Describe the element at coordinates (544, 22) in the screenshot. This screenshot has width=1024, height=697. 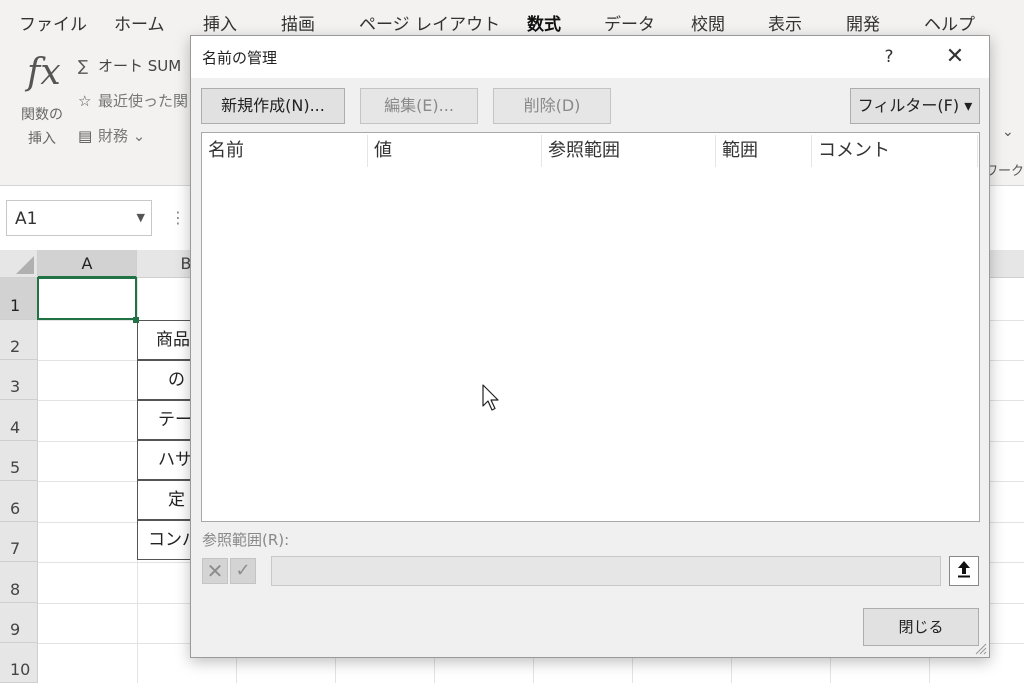
I see `tab-formulas: 数式` at that location.